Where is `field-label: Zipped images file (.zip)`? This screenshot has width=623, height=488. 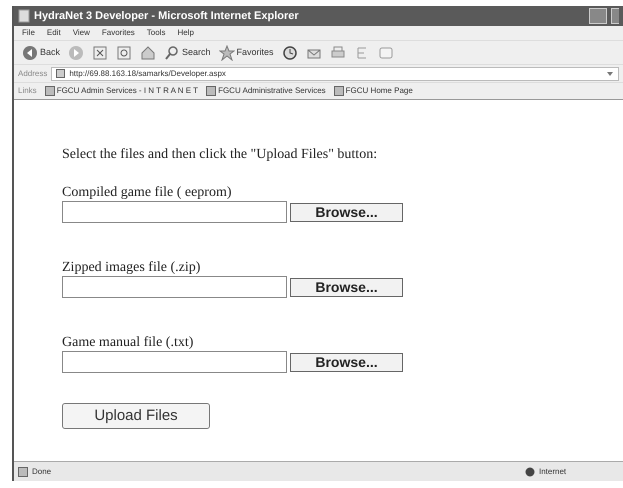
field-label: Zipped images file (.zip) is located at coordinates (132, 268).